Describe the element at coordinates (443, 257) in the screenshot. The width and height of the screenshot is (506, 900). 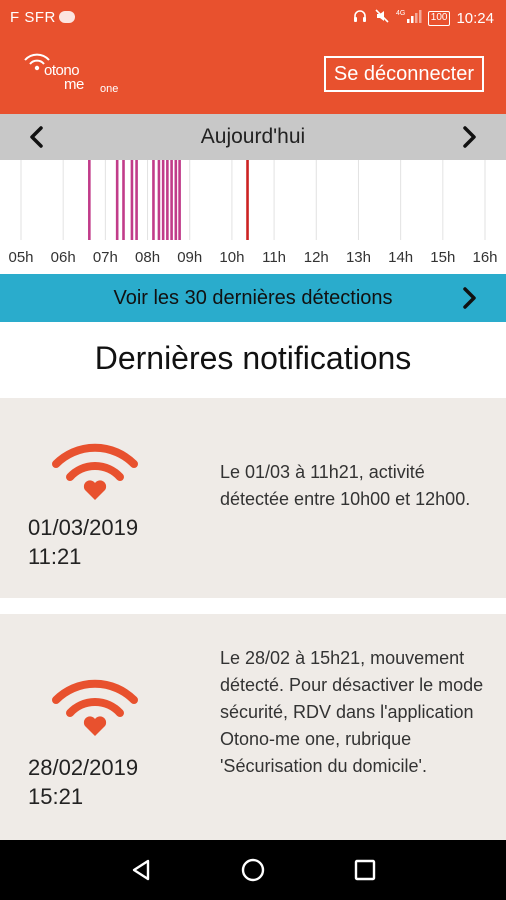
I see `timeline-hour-label: 15h` at that location.